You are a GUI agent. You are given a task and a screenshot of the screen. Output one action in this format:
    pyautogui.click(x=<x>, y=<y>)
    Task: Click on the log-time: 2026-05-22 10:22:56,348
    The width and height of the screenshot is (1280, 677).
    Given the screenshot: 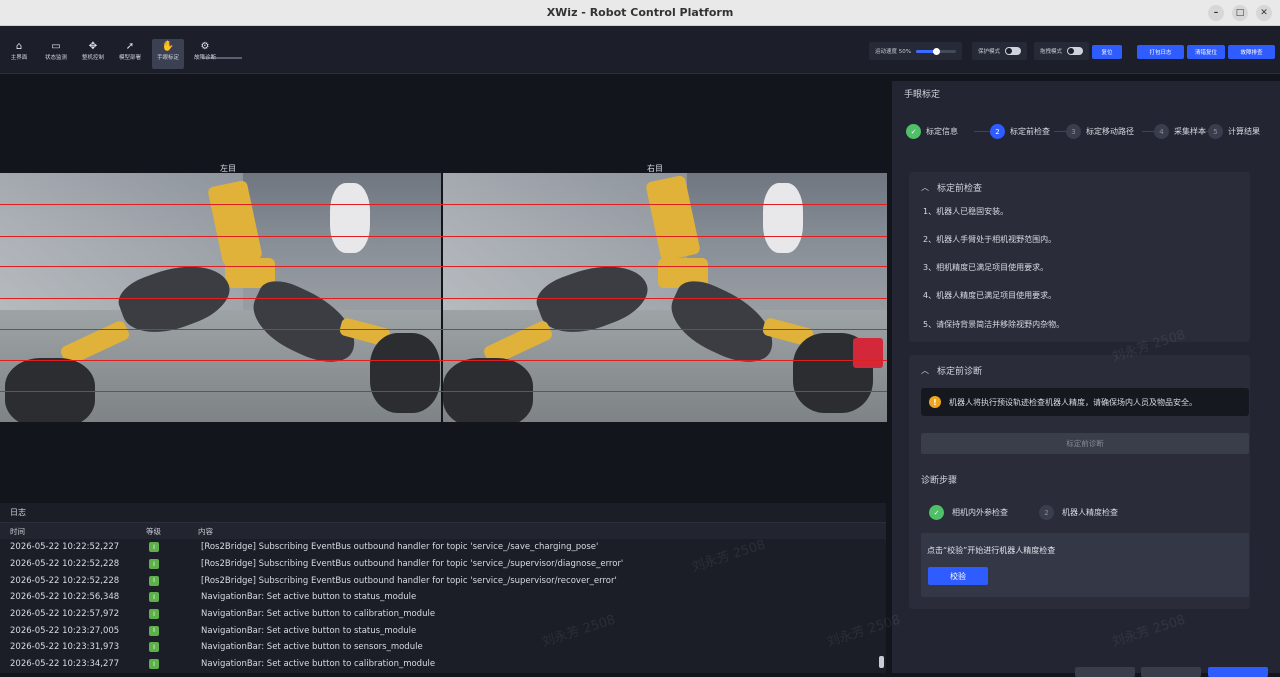 What is the action you would take?
    pyautogui.click(x=65, y=597)
    